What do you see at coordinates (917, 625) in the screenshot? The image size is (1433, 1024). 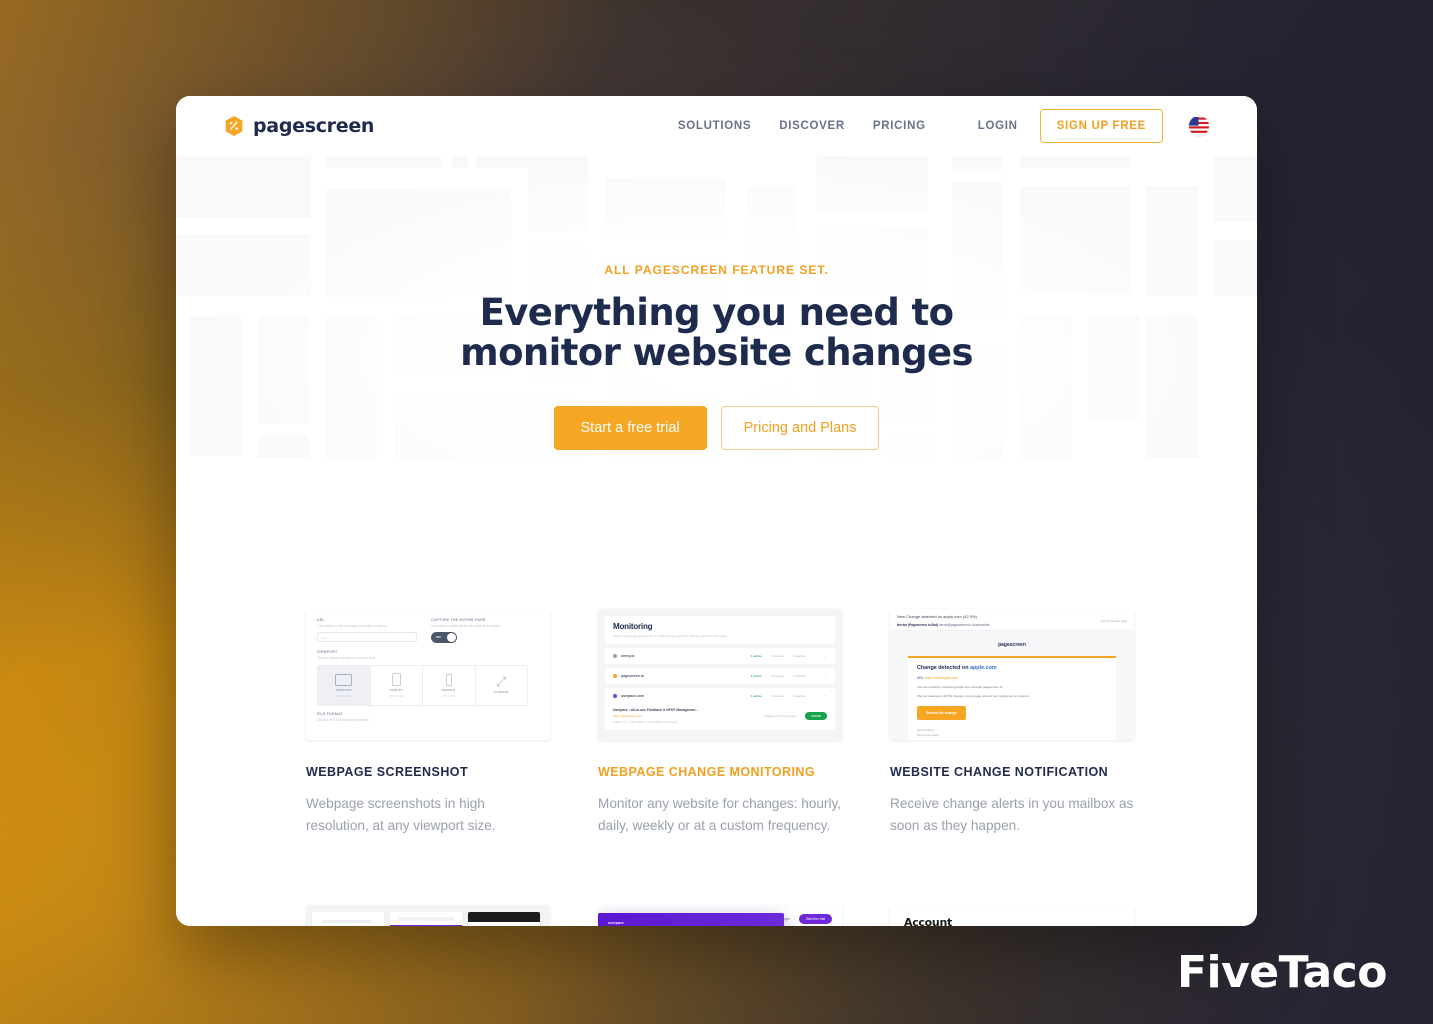 I see `email-sender-name: Hector (Pagescreen.io Bot)` at bounding box center [917, 625].